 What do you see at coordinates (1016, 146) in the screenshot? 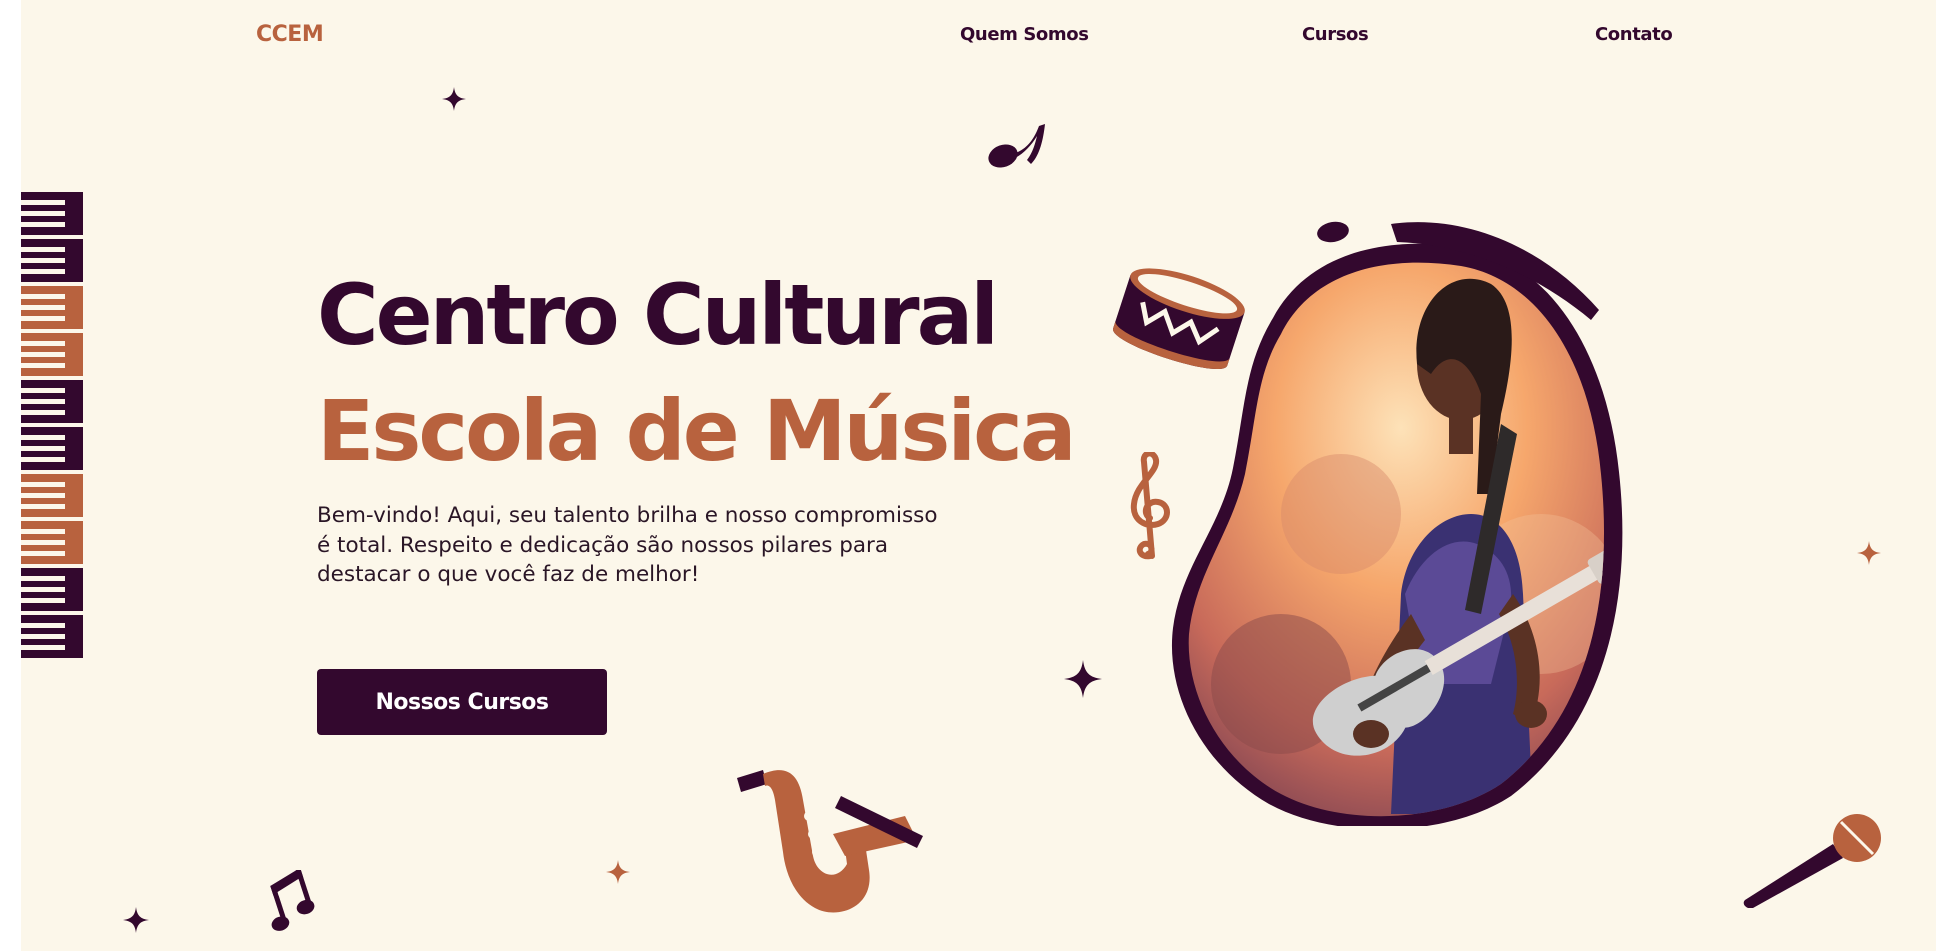
I see `music-note-icon` at bounding box center [1016, 146].